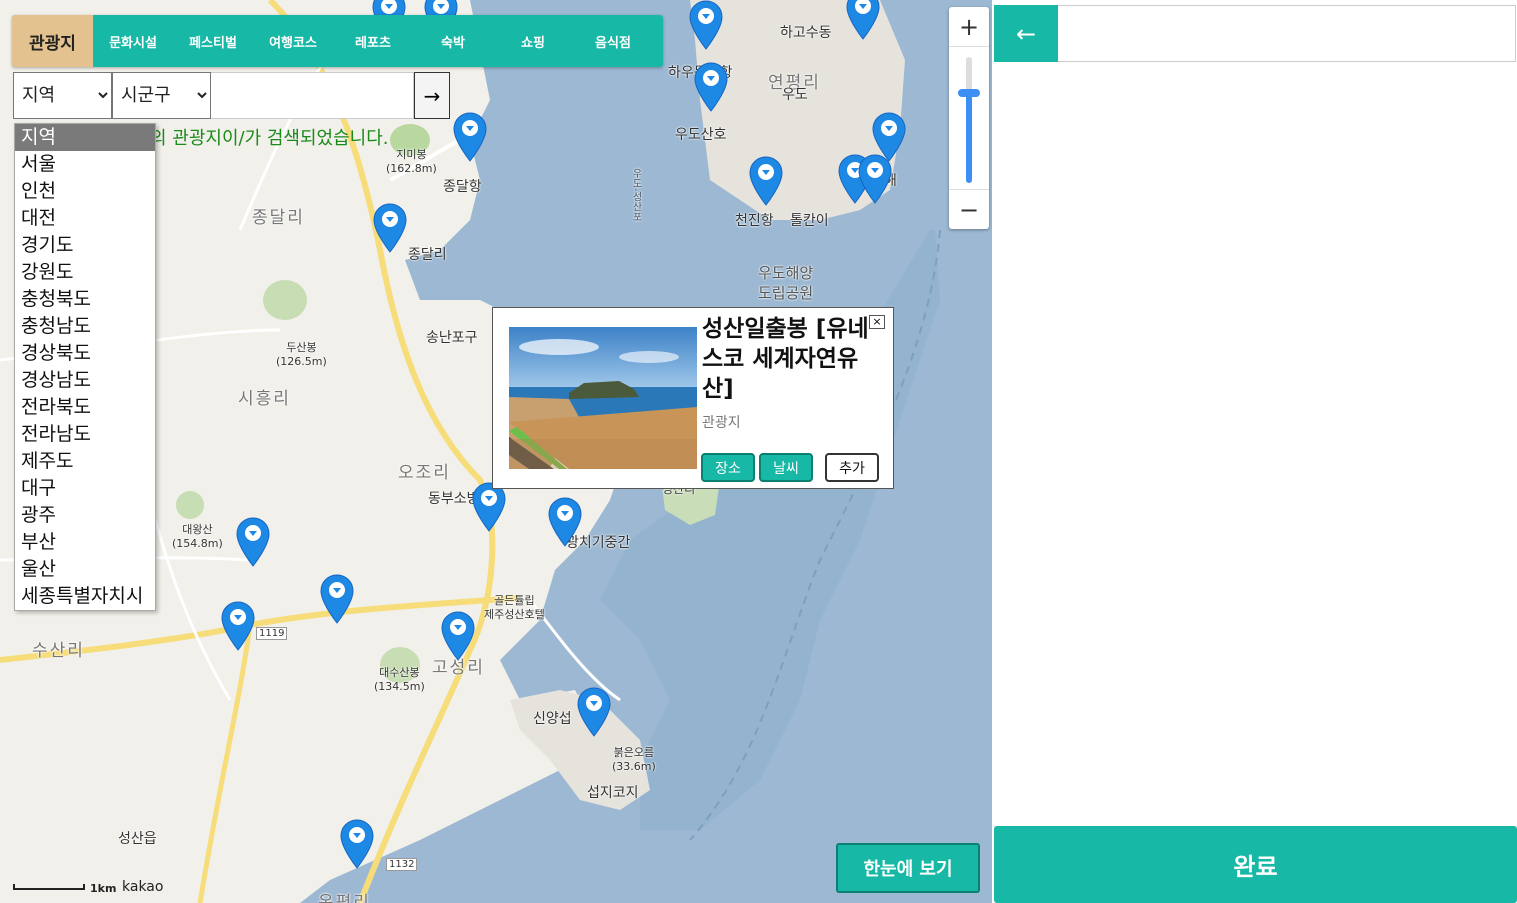 The height and width of the screenshot is (903, 1517). What do you see at coordinates (427, 255) in the screenshot?
I see `map-label-jongdalri: 종달리` at bounding box center [427, 255].